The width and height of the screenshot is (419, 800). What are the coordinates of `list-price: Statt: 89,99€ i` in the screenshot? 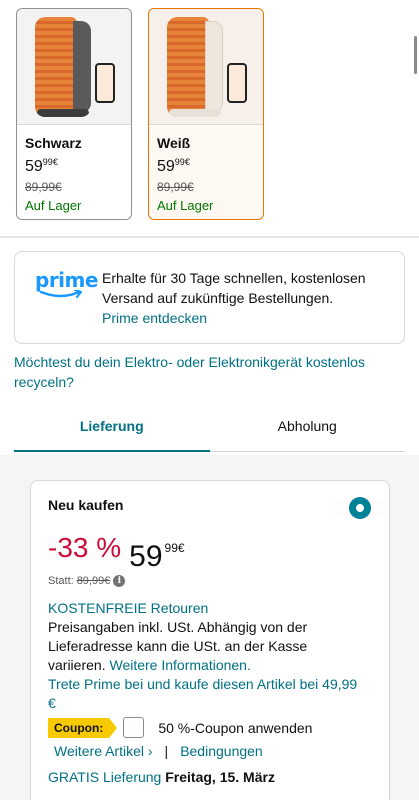 It's located at (87, 581).